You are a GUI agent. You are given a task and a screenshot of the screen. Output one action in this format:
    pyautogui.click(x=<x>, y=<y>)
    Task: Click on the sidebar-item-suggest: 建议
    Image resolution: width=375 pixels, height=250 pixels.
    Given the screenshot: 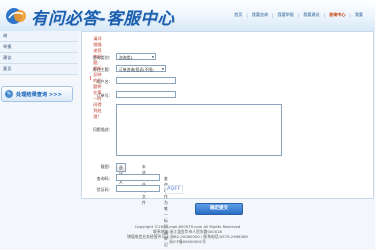 What is the action you would take?
    pyautogui.click(x=39, y=58)
    